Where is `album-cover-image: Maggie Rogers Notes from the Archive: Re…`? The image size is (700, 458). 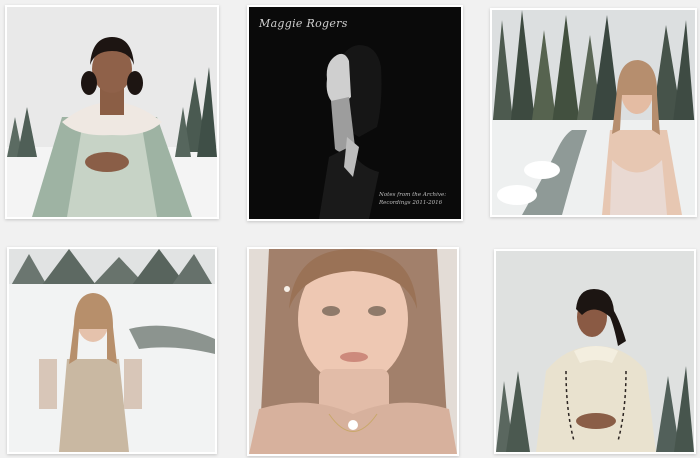
album-cover-image: Maggie Rogers Notes from the Archive: Re… is located at coordinates (355, 113).